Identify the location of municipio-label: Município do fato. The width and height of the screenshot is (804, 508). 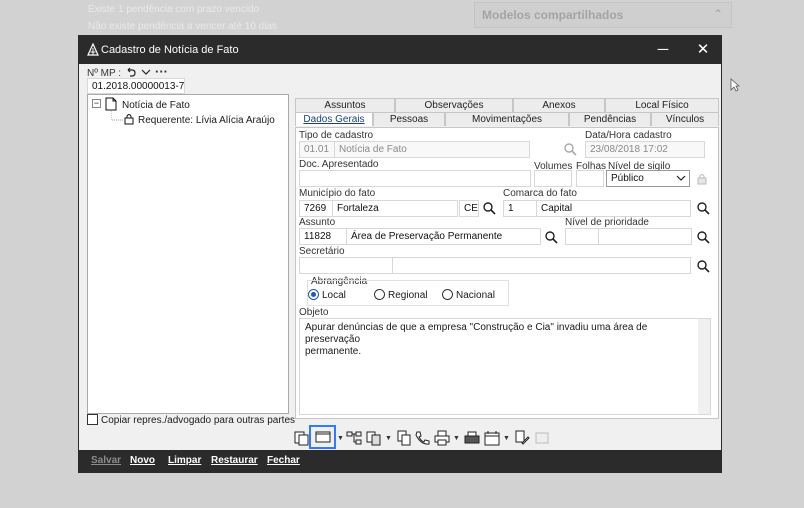
(337, 193).